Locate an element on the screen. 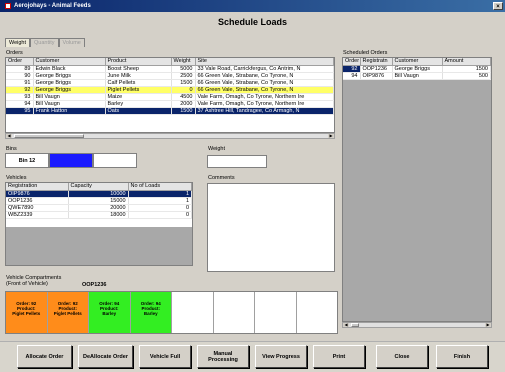  order-site: 66 Green Vale, Strabane, Co Tyrone, N is located at coordinates (264, 83).